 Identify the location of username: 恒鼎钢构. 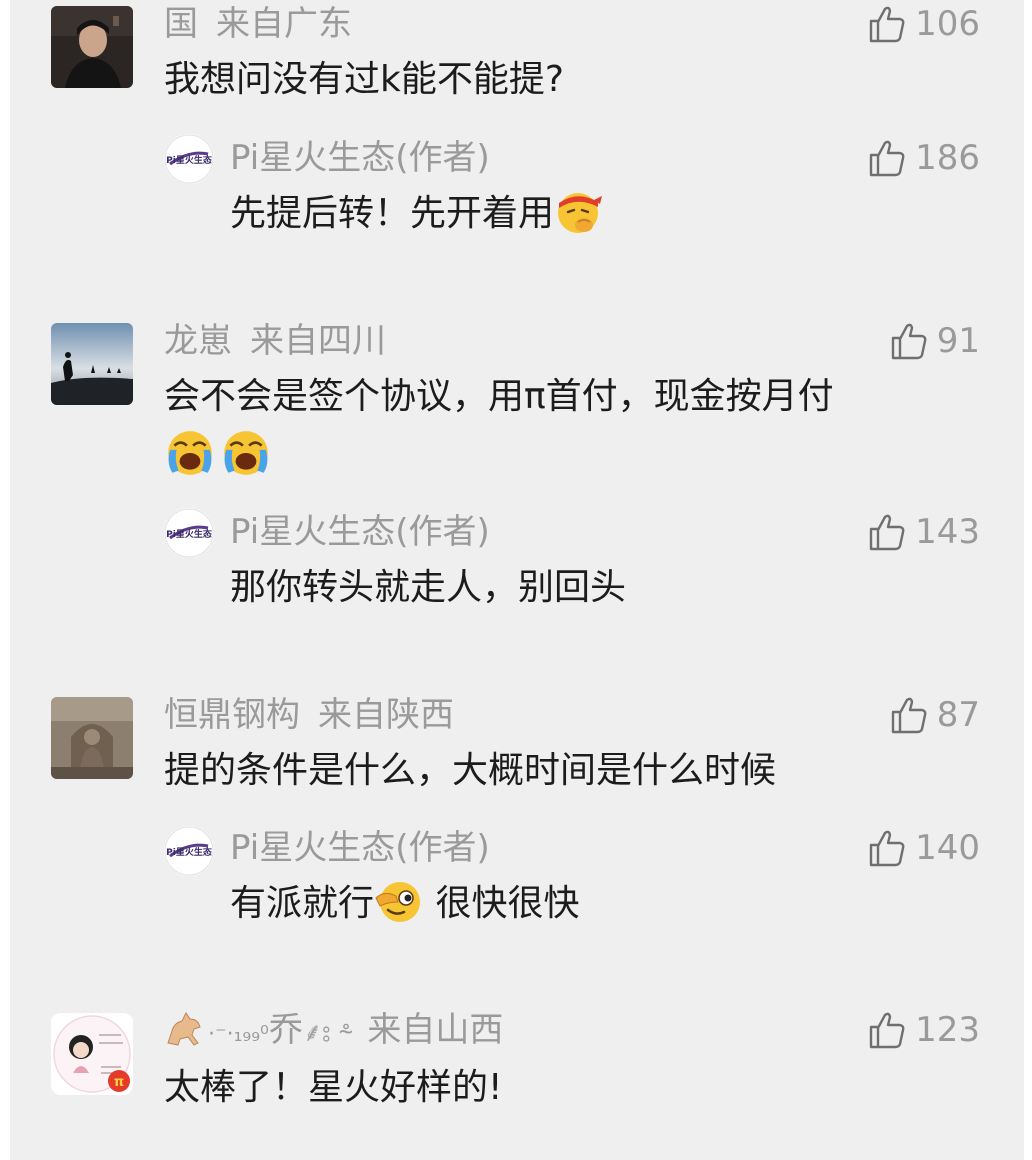
(232, 715).